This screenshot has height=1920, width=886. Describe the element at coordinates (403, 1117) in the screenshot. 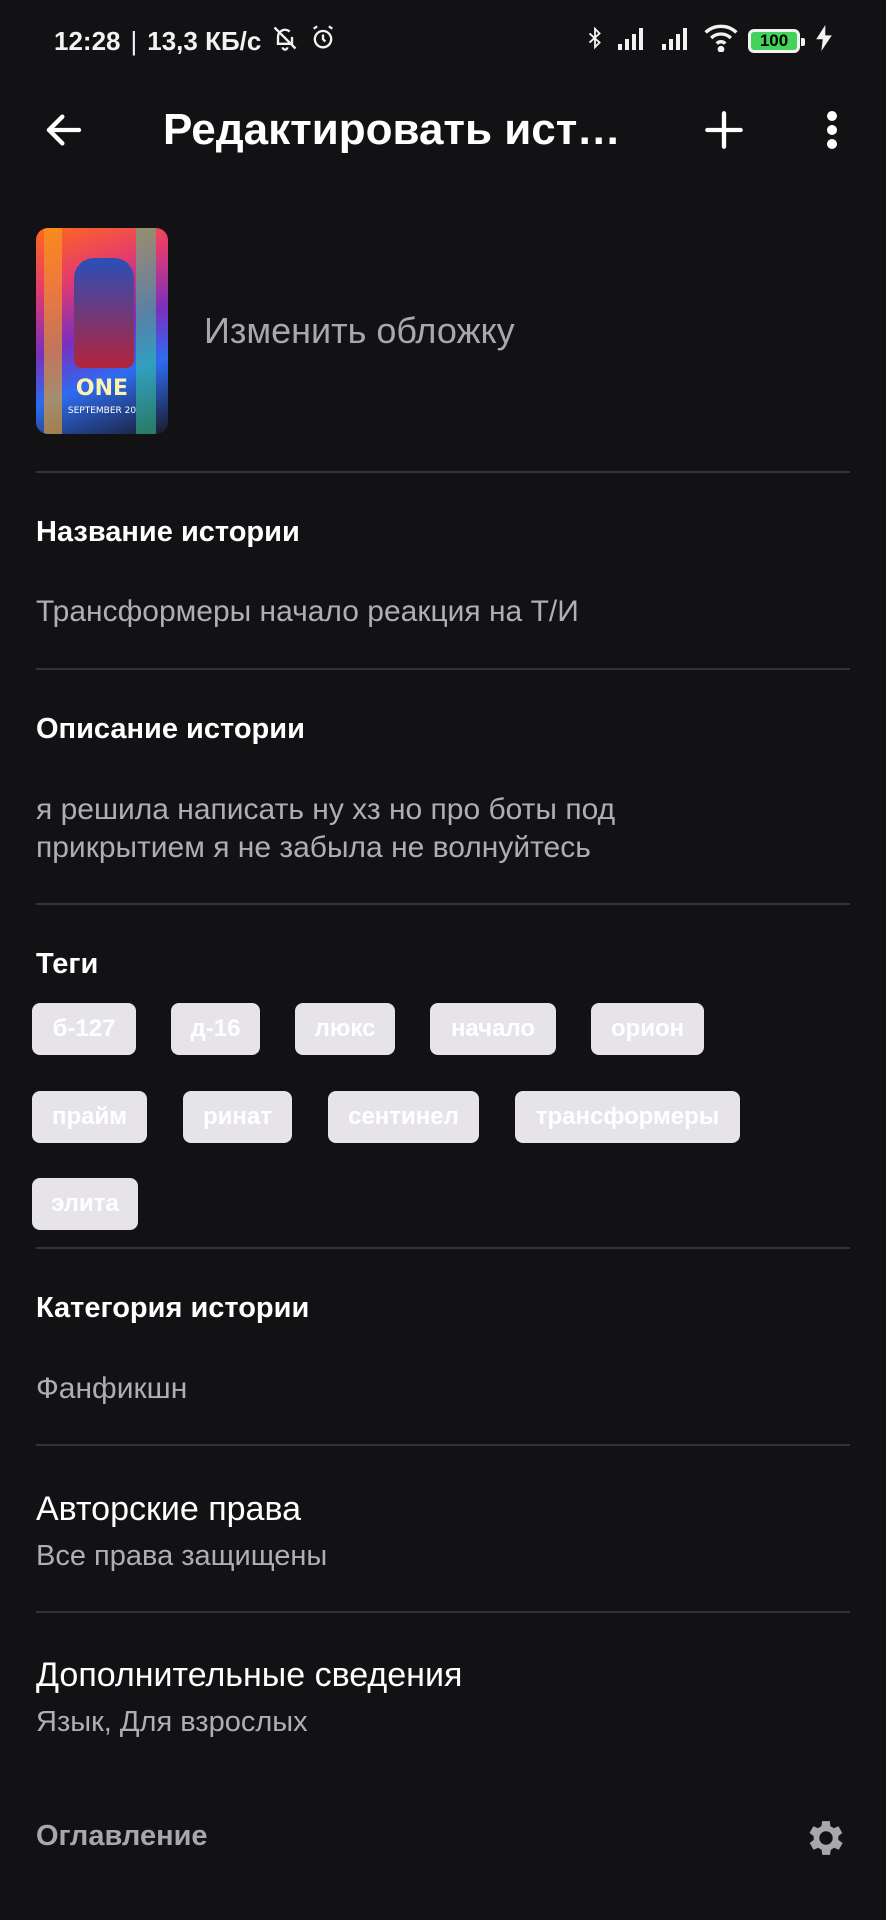

I see `tag-chip: сентинел` at that location.